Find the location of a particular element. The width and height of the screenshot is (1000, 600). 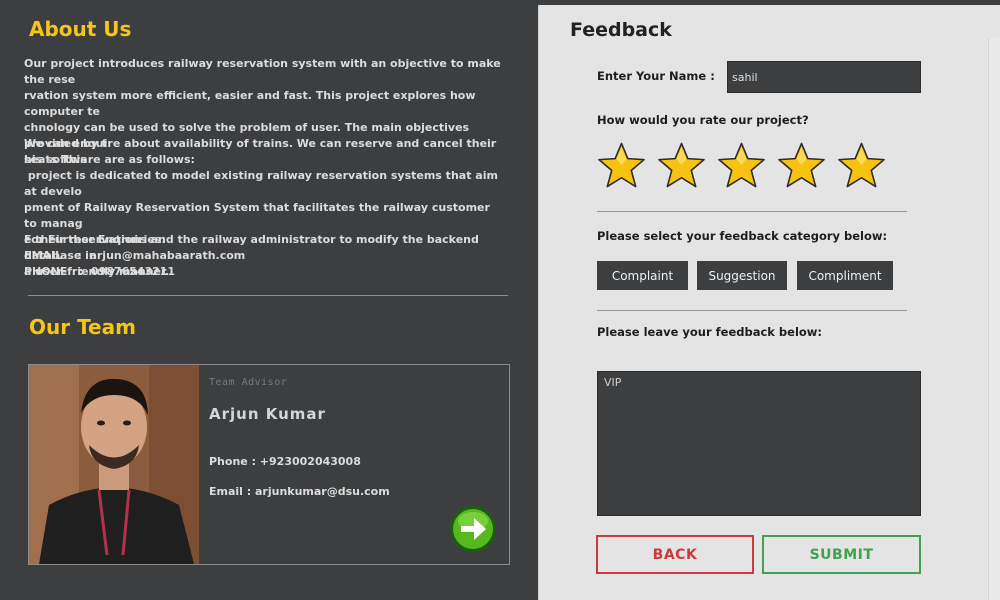

rating-divider is located at coordinates (752, 211).